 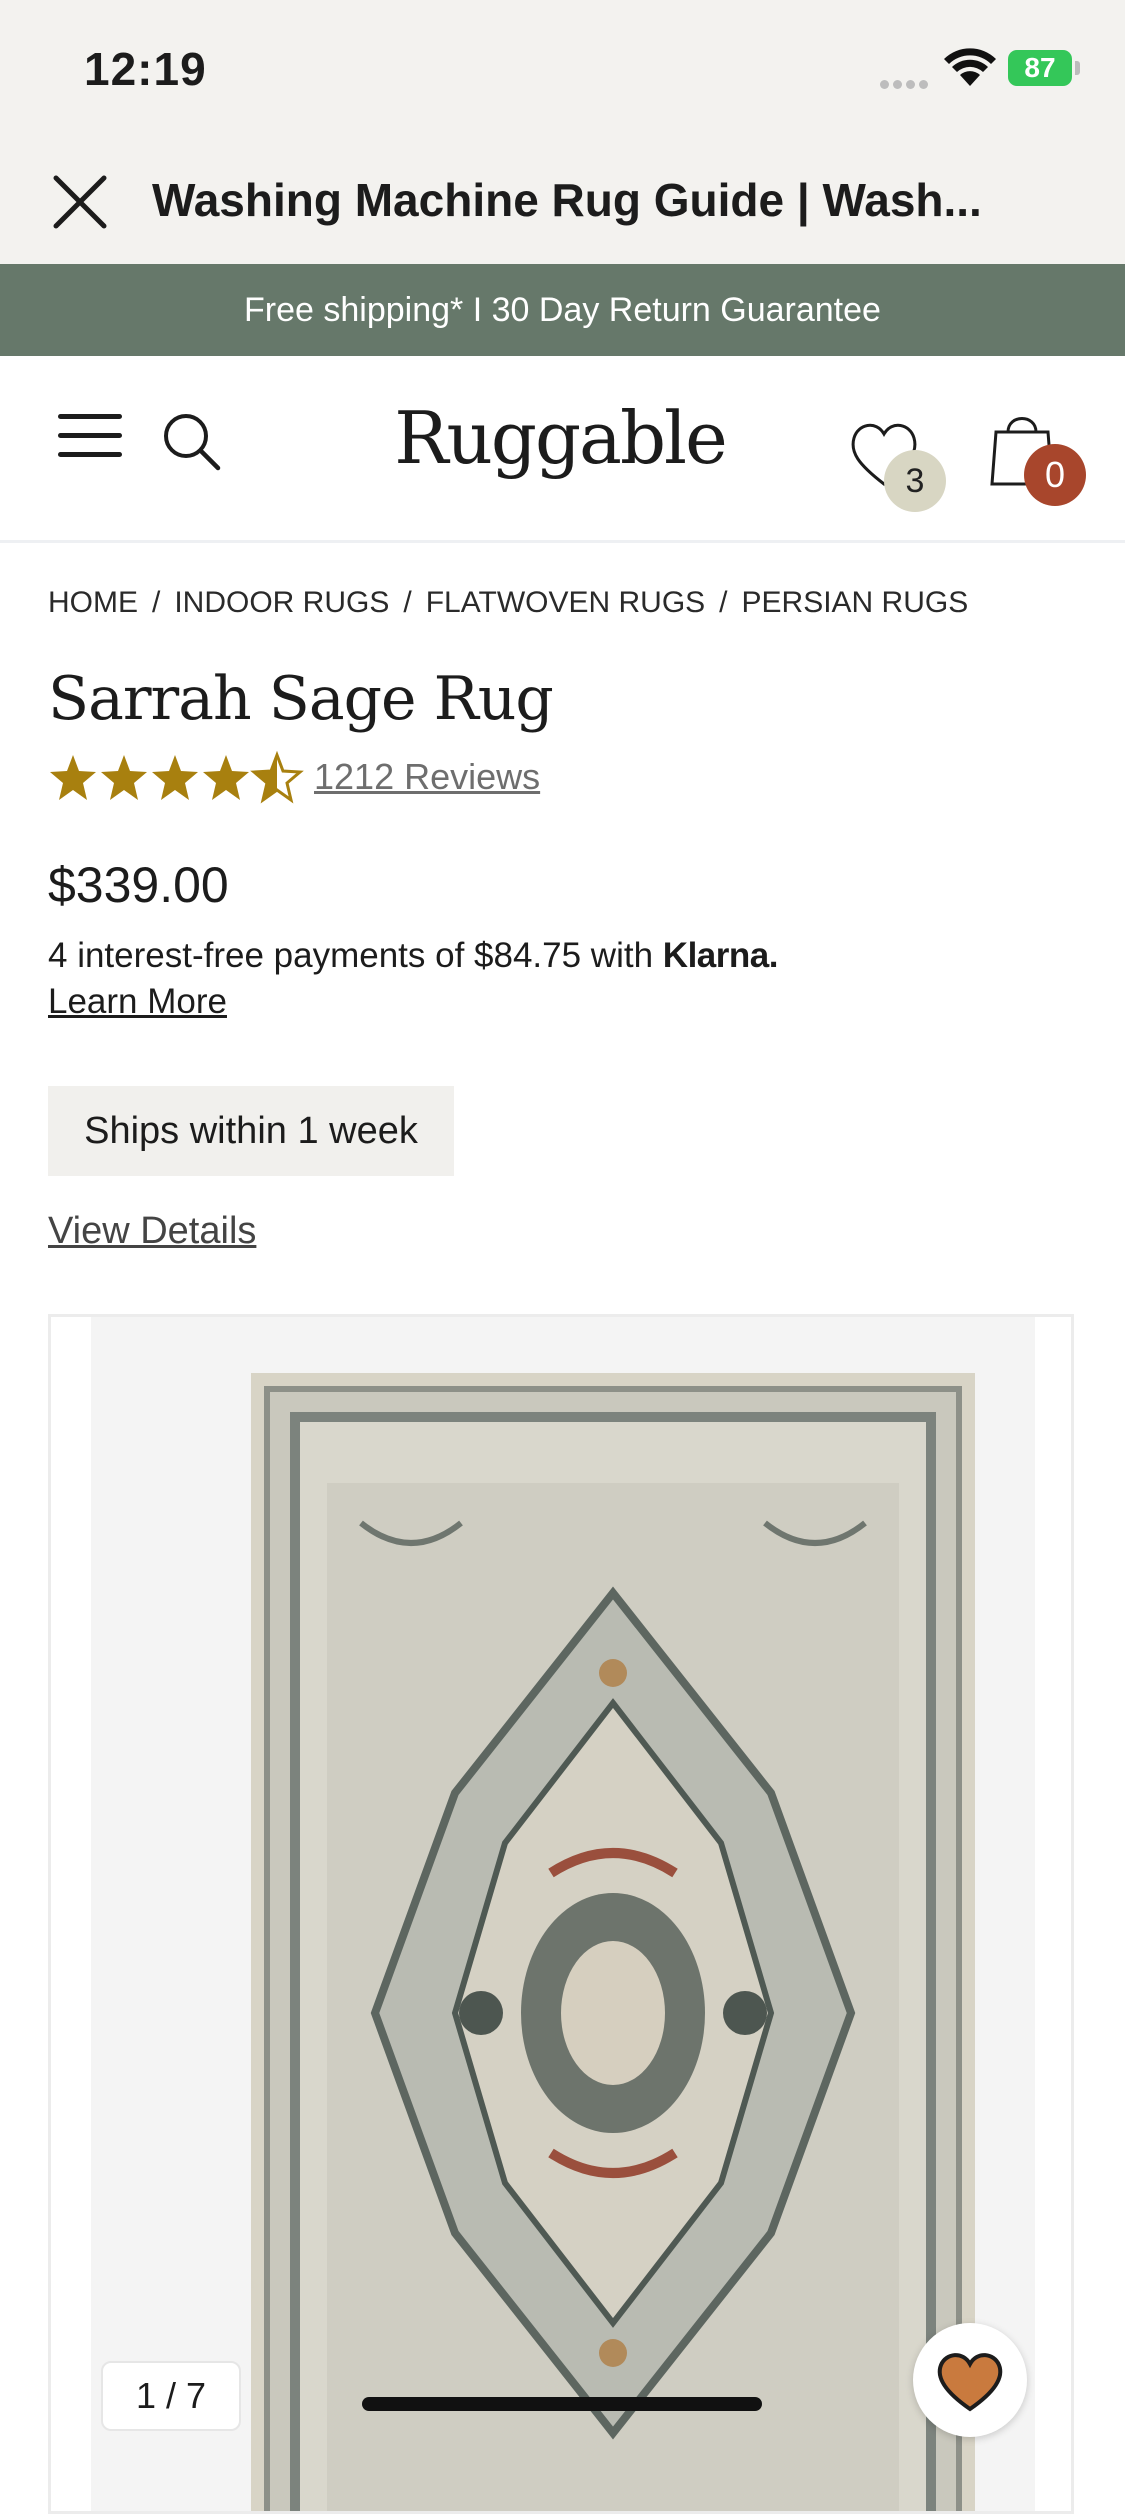 I want to click on breadcrumb-persian-rugs: PERSIAN RUGS, so click(x=855, y=602).